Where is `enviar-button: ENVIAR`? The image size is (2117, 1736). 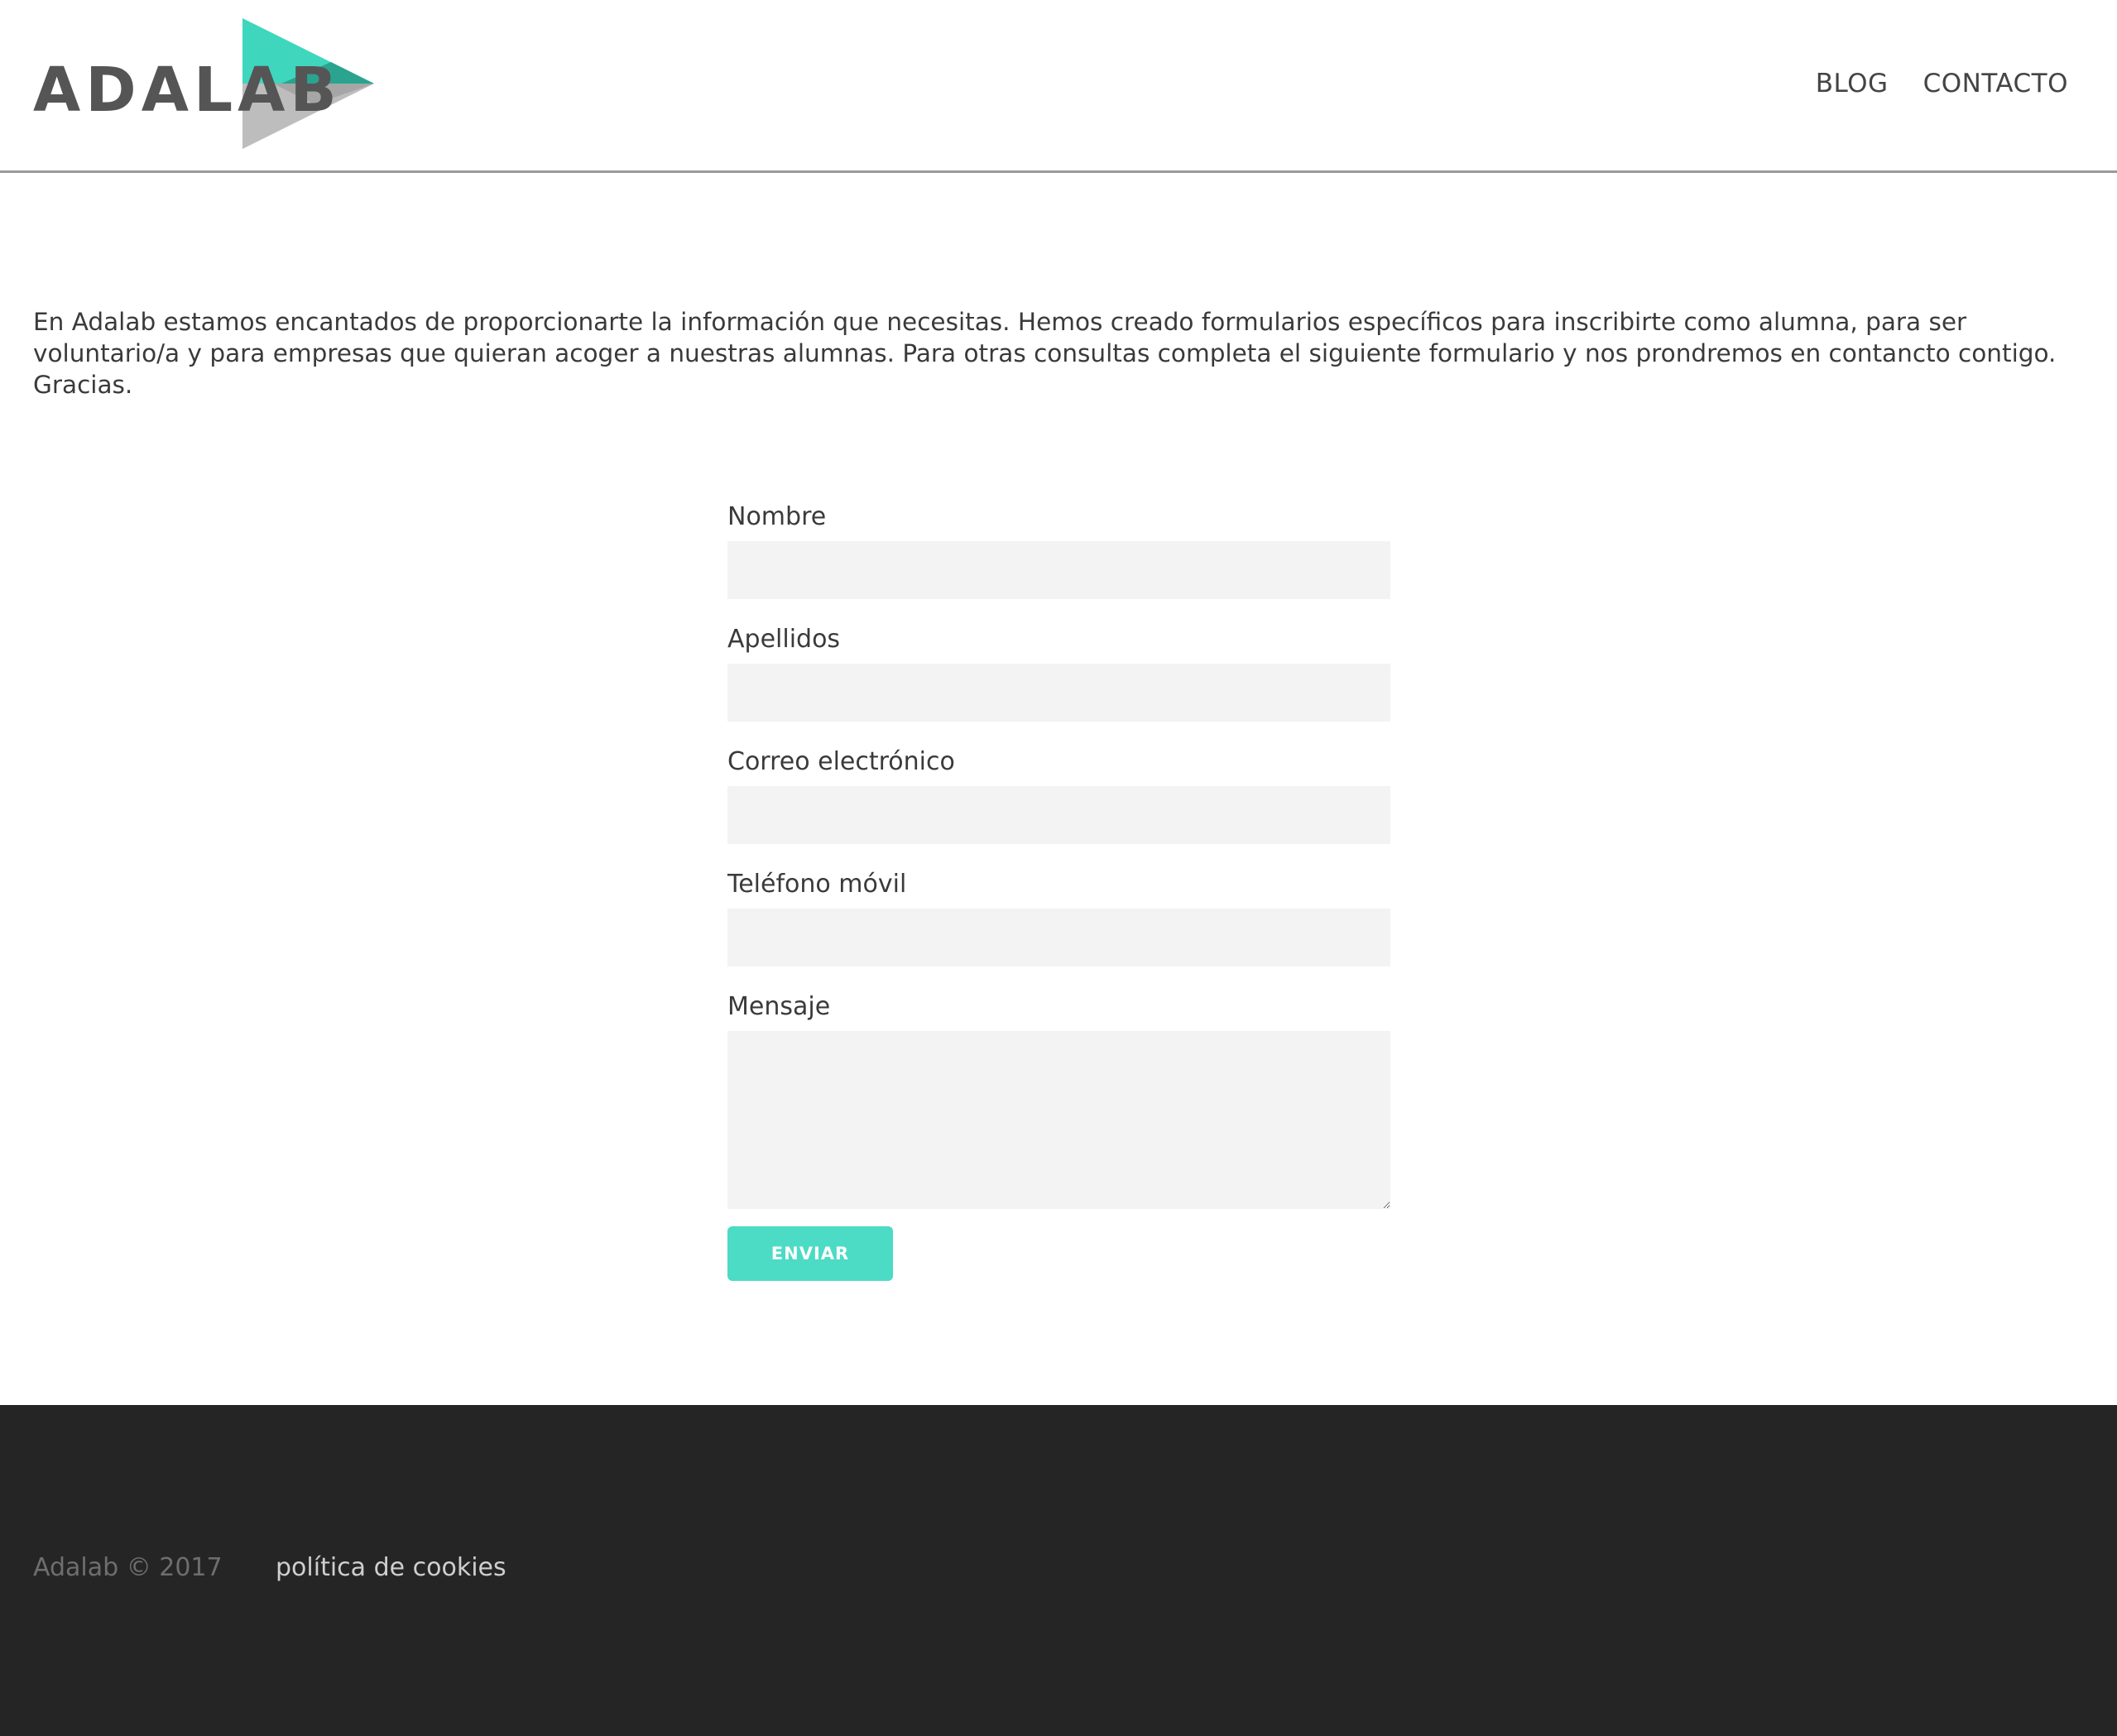
enviar-button: ENVIAR is located at coordinates (810, 1254).